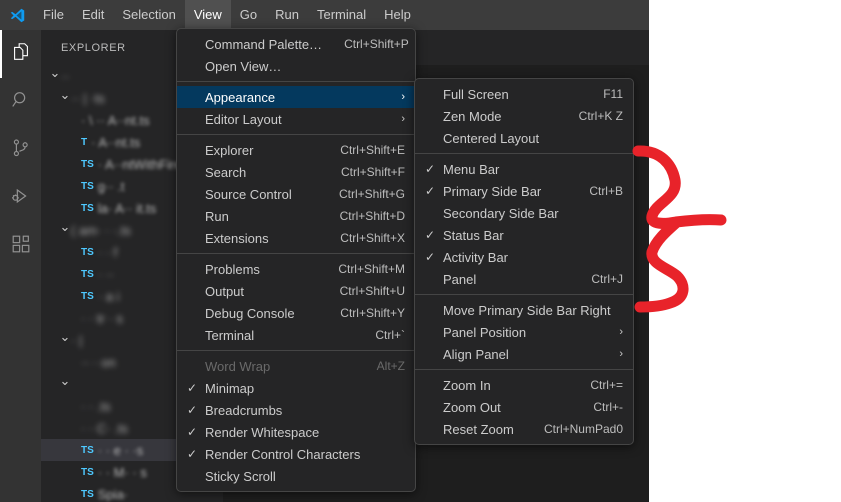 This screenshot has height=502, width=841. Describe the element at coordinates (527, 310) in the screenshot. I see `menu-item-label: Move Primary Side Bar Right` at that location.